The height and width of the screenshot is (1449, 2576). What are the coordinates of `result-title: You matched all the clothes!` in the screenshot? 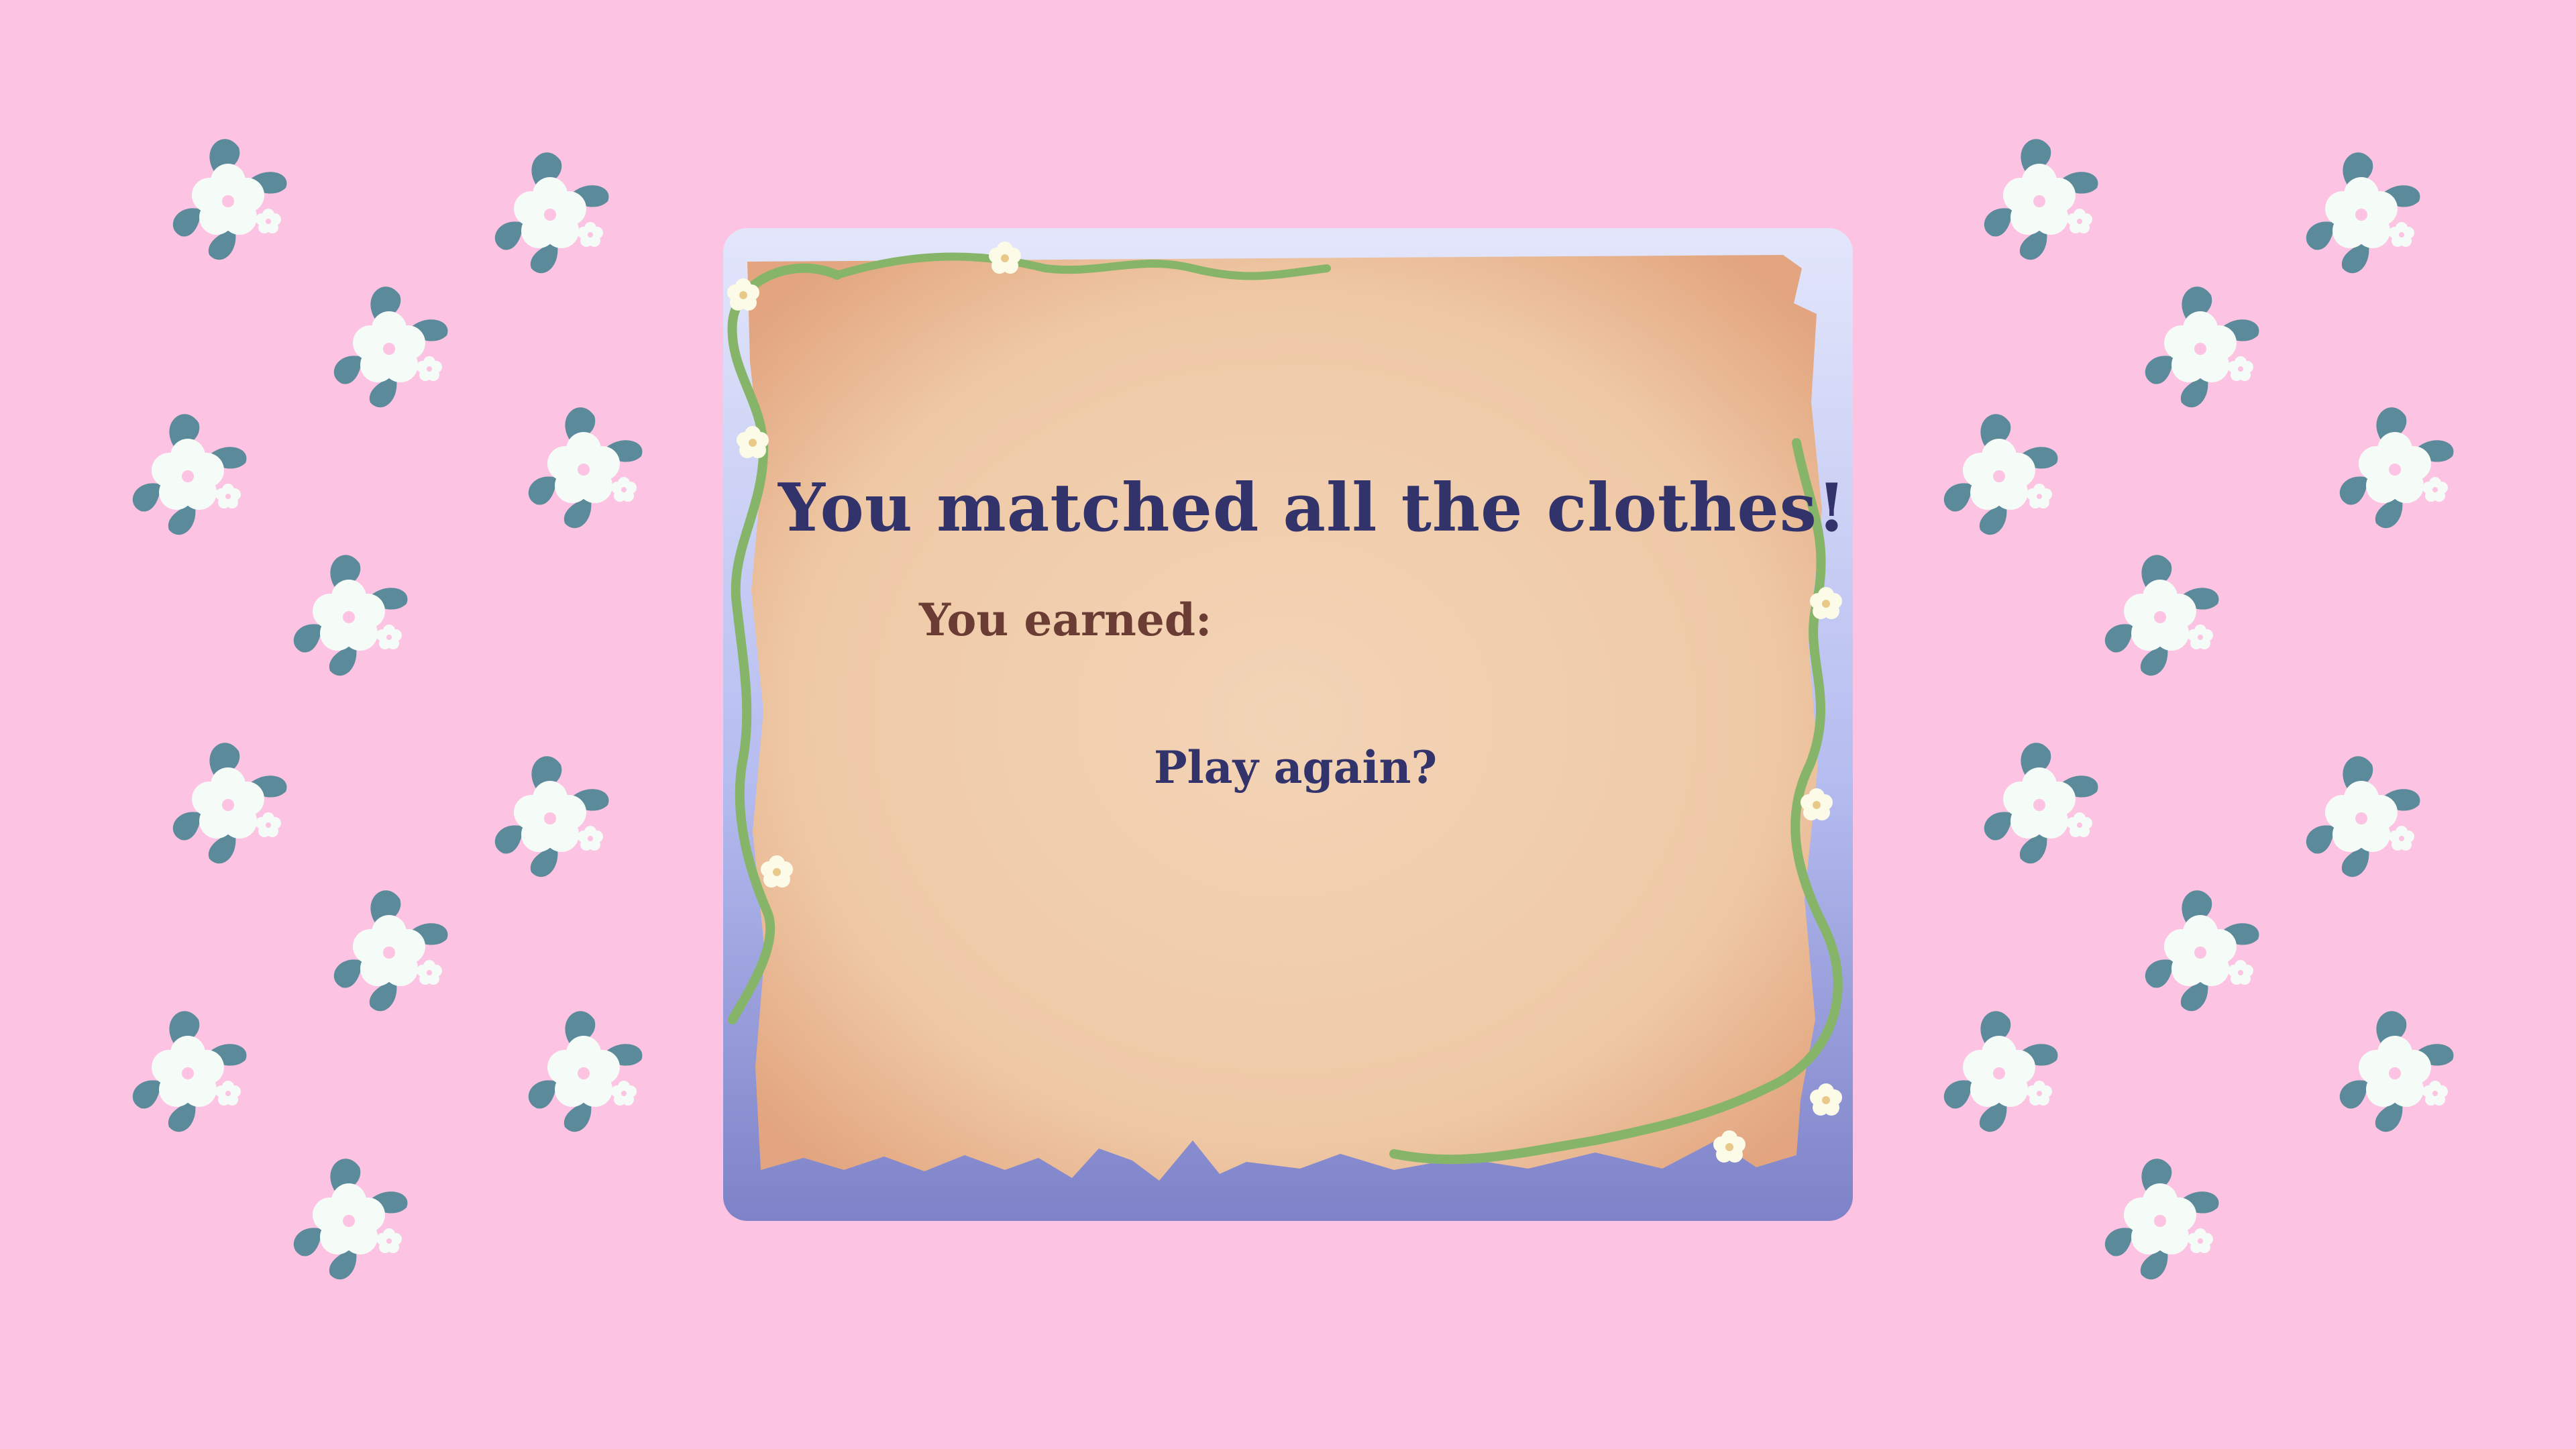 It's located at (1312, 508).